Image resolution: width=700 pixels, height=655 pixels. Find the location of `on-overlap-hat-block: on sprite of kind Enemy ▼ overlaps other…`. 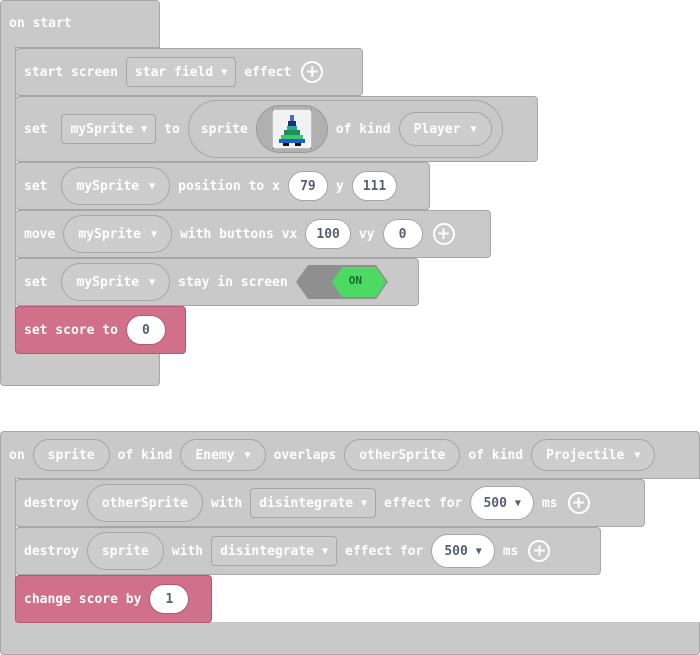

on-overlap-hat-block: on sprite of kind Enemy ▼ overlaps other… is located at coordinates (350, 455).